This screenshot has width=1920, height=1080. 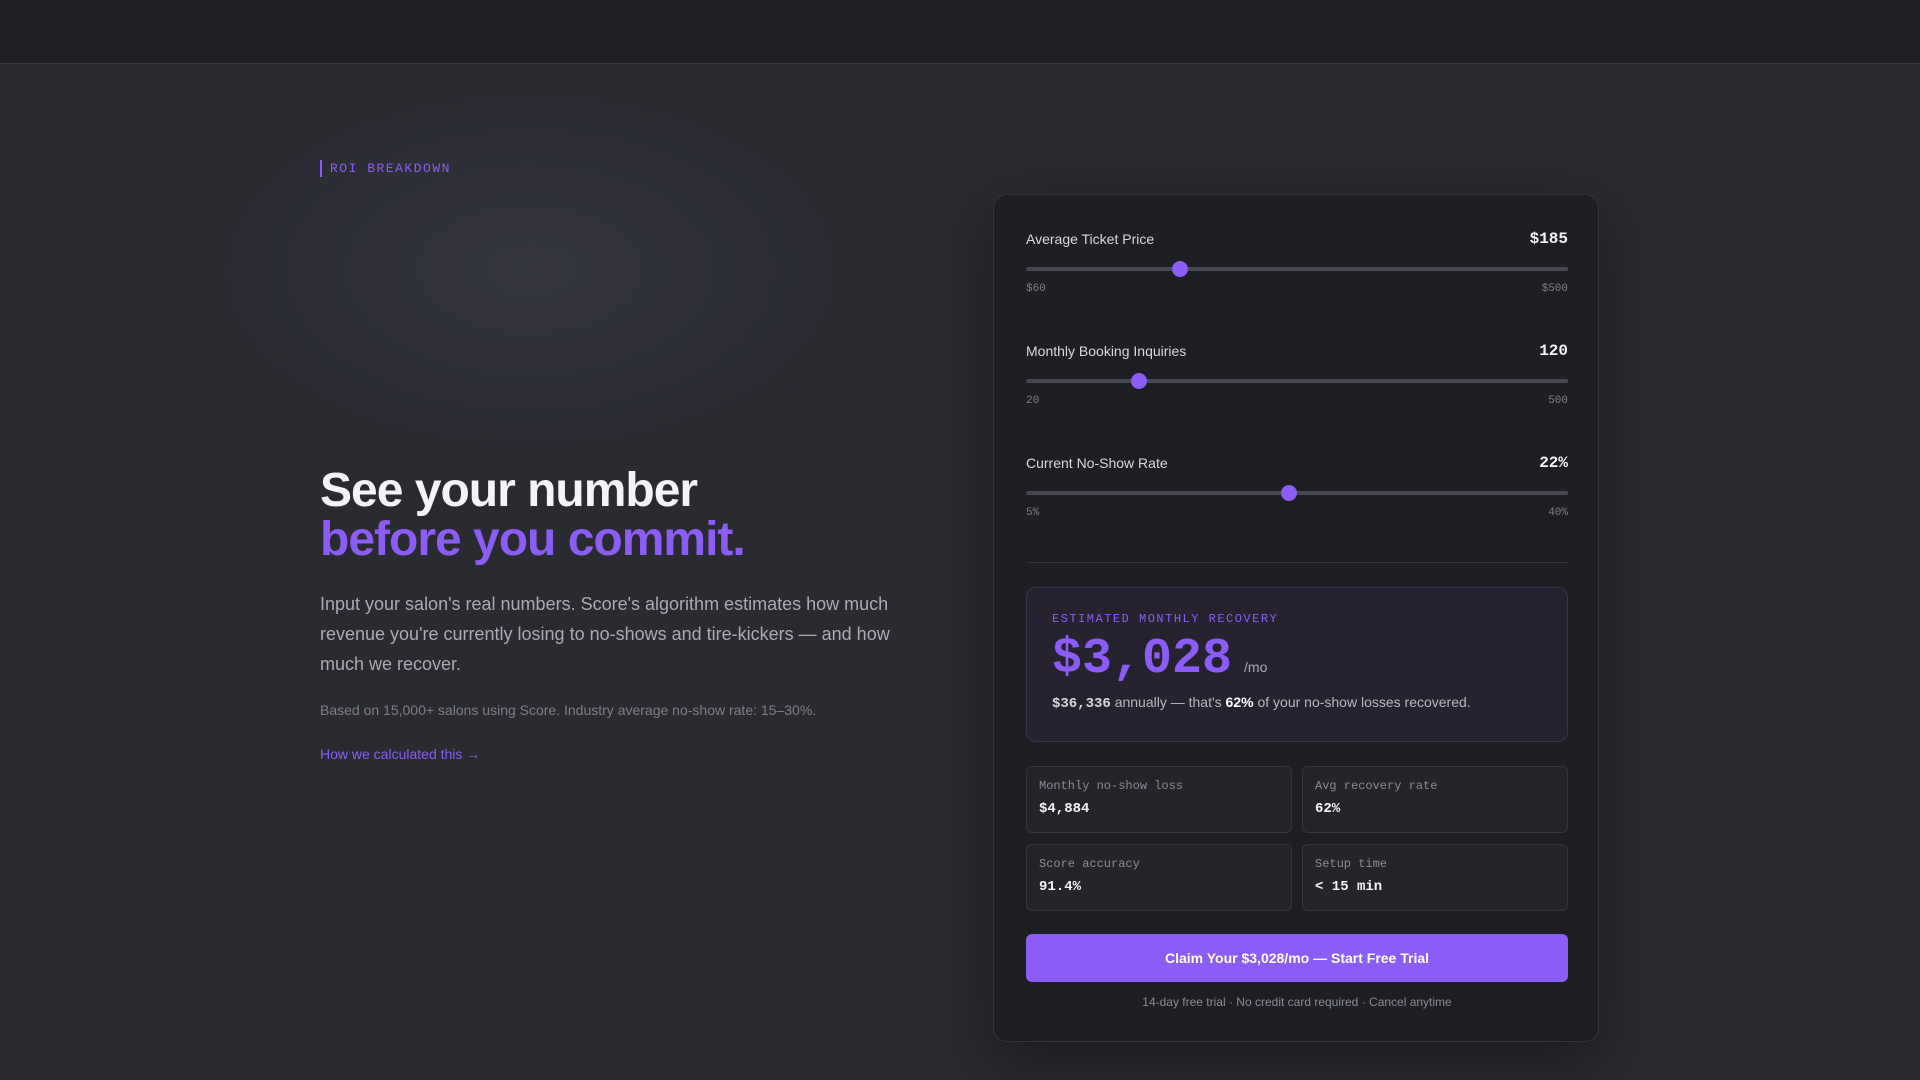 I want to click on slider-booking-inquiries: Monthly Booking Inquiries 120 20 500, so click(x=1297, y=373).